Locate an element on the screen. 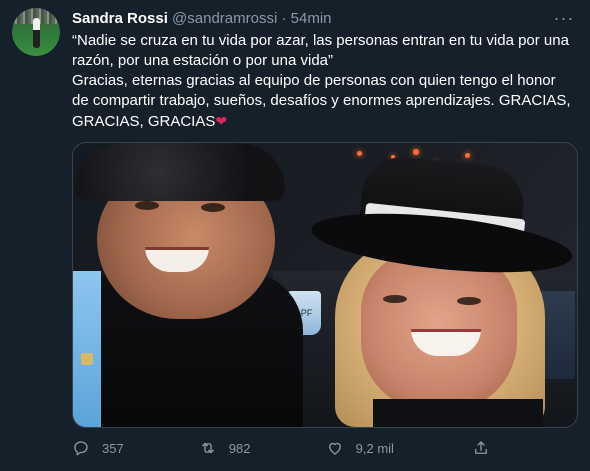 The image size is (590, 471). more-options-icon: ··· is located at coordinates (564, 18).